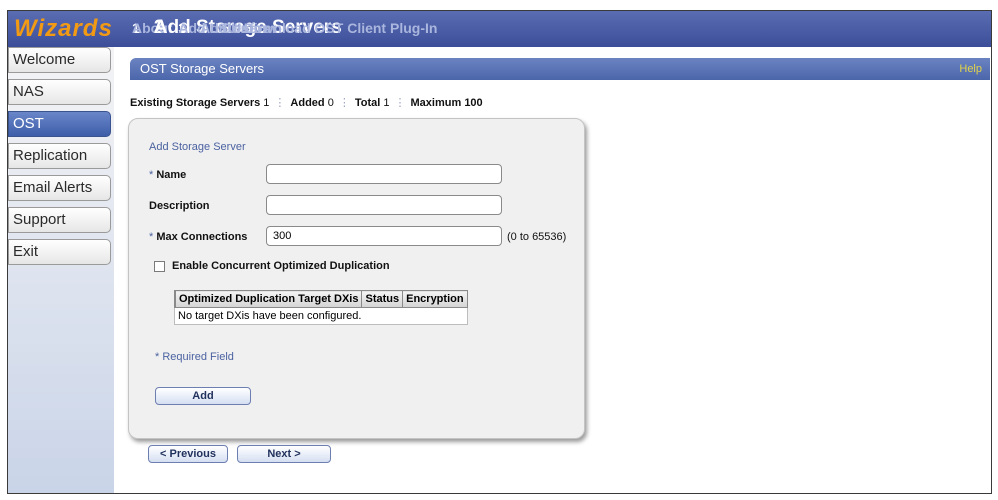 The image size is (998, 500). What do you see at coordinates (203, 396) in the screenshot?
I see `add-button: Add` at bounding box center [203, 396].